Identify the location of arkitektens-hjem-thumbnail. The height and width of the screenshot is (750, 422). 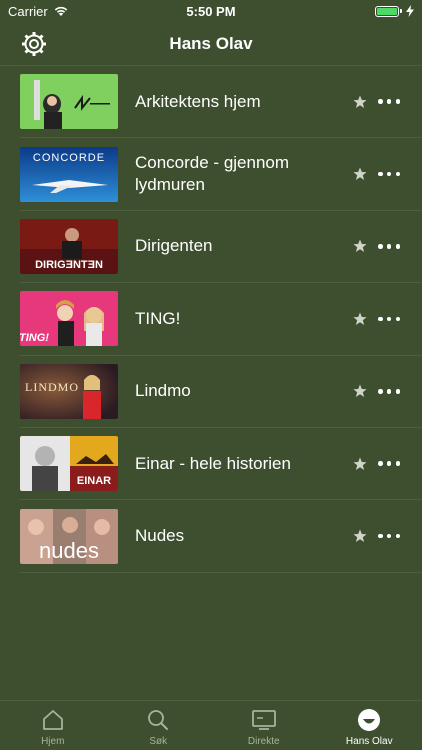
(69, 102).